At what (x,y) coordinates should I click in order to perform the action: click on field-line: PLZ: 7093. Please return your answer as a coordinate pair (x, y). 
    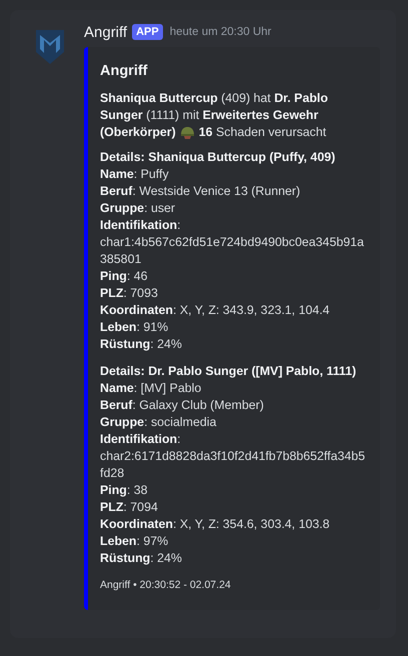
    Looking at the image, I should click on (129, 293).